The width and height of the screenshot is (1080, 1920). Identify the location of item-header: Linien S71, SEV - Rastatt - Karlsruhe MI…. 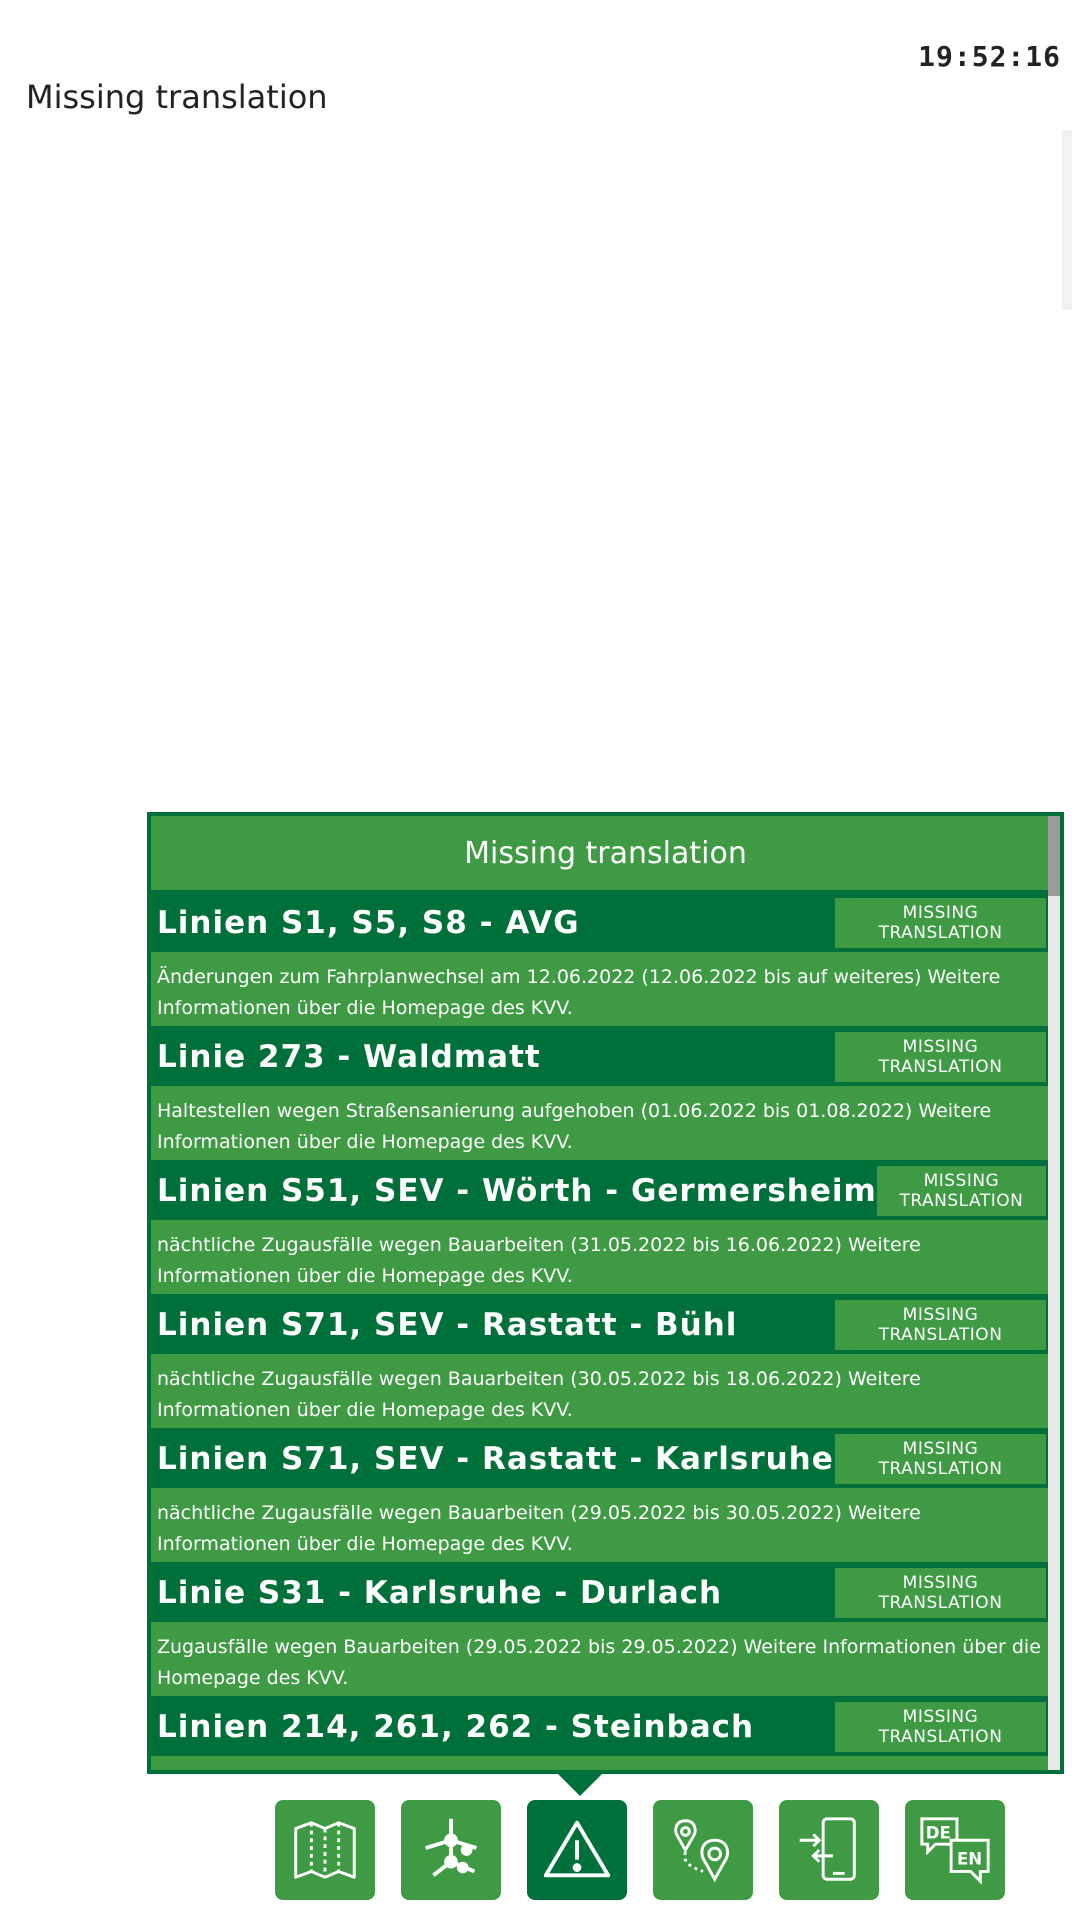
(600, 1459).